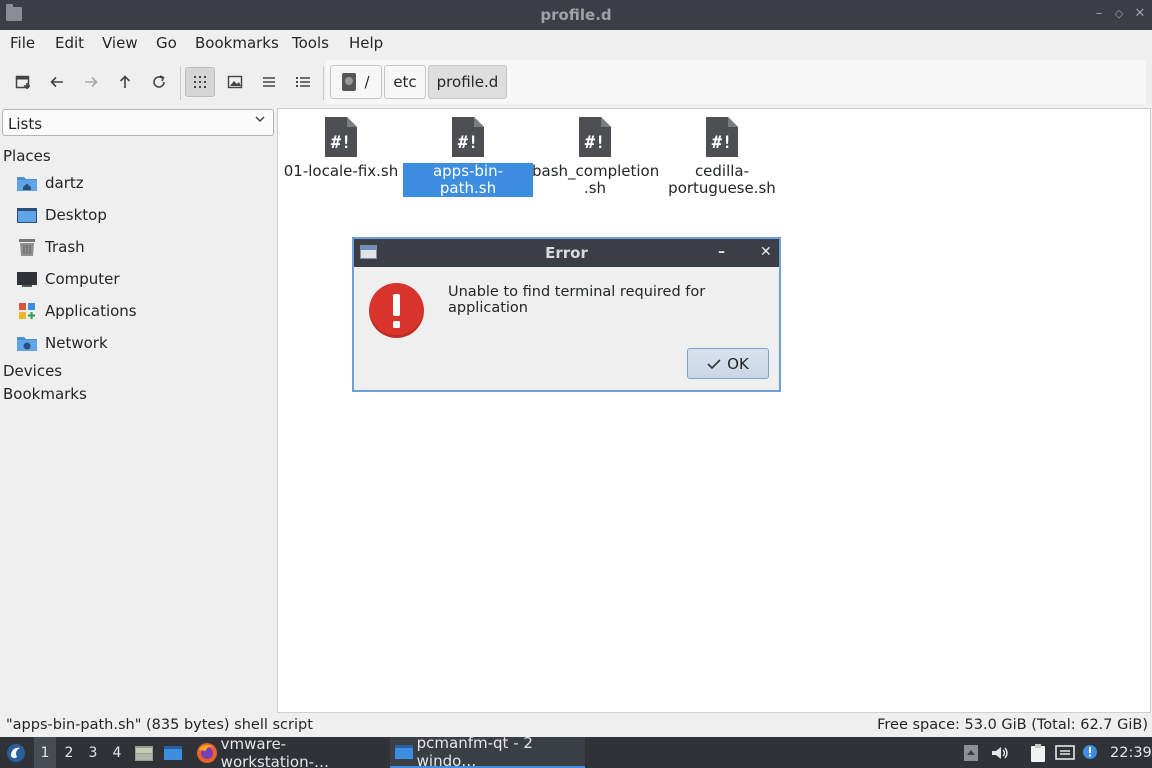 The image size is (1152, 768). Describe the element at coordinates (200, 82) in the screenshot. I see `icon-view-icon` at that location.